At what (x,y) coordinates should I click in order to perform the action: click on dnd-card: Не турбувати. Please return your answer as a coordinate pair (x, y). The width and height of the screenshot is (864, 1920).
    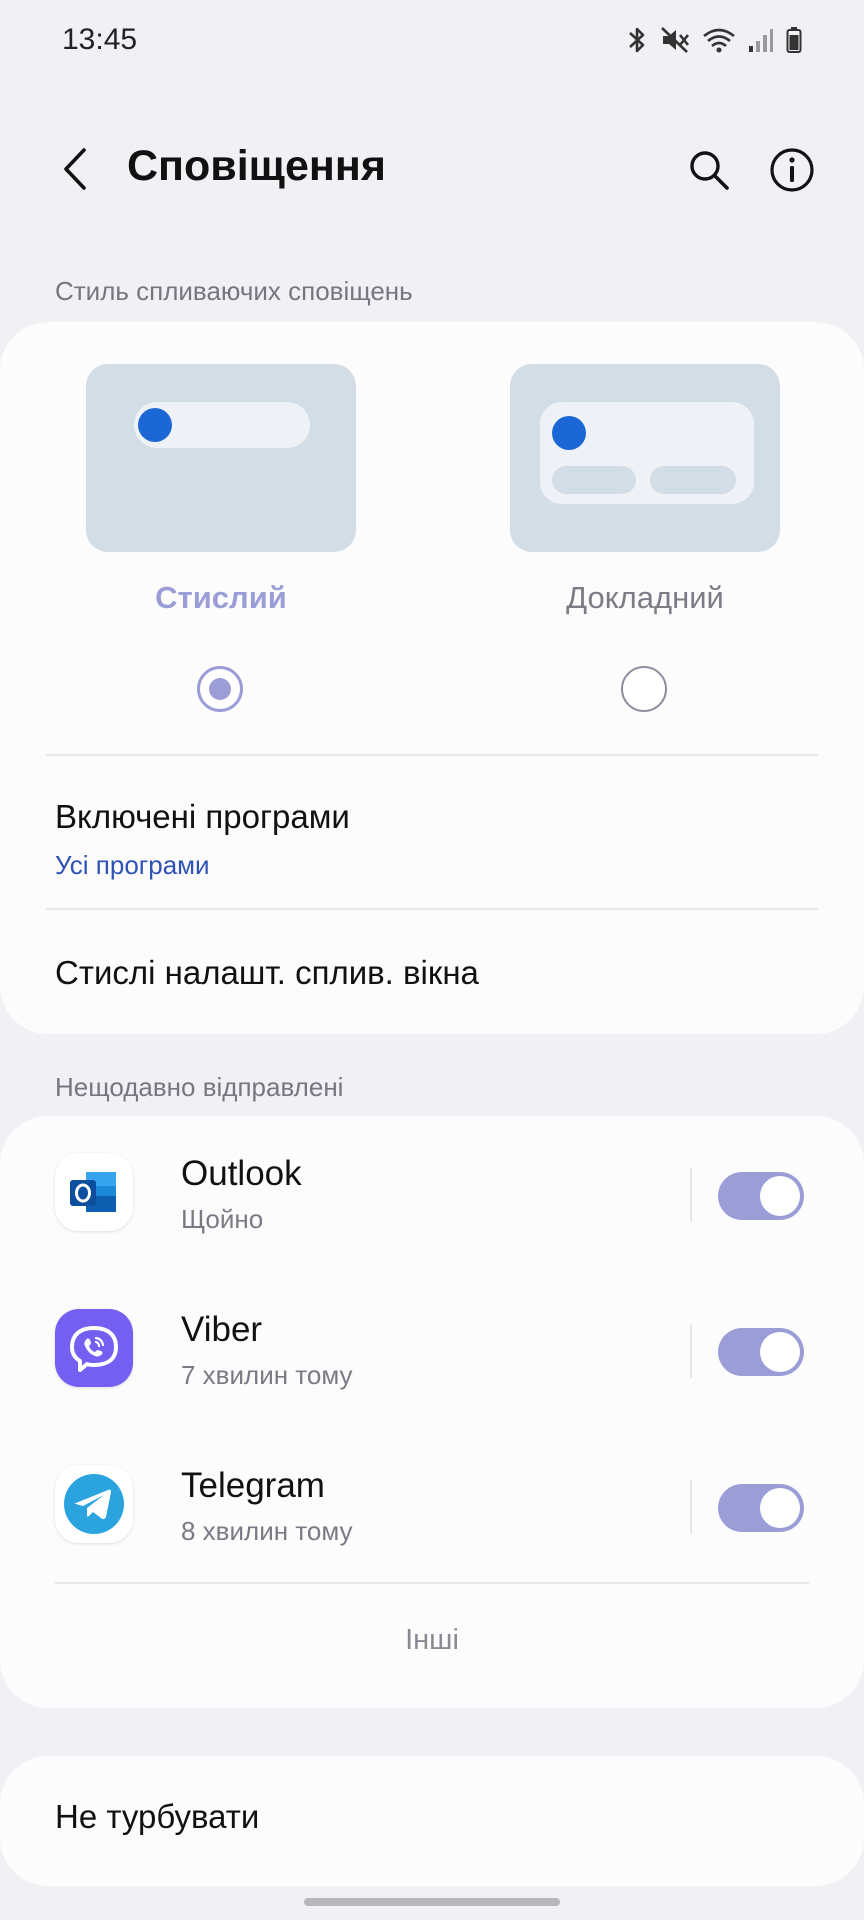
    Looking at the image, I should click on (432, 1821).